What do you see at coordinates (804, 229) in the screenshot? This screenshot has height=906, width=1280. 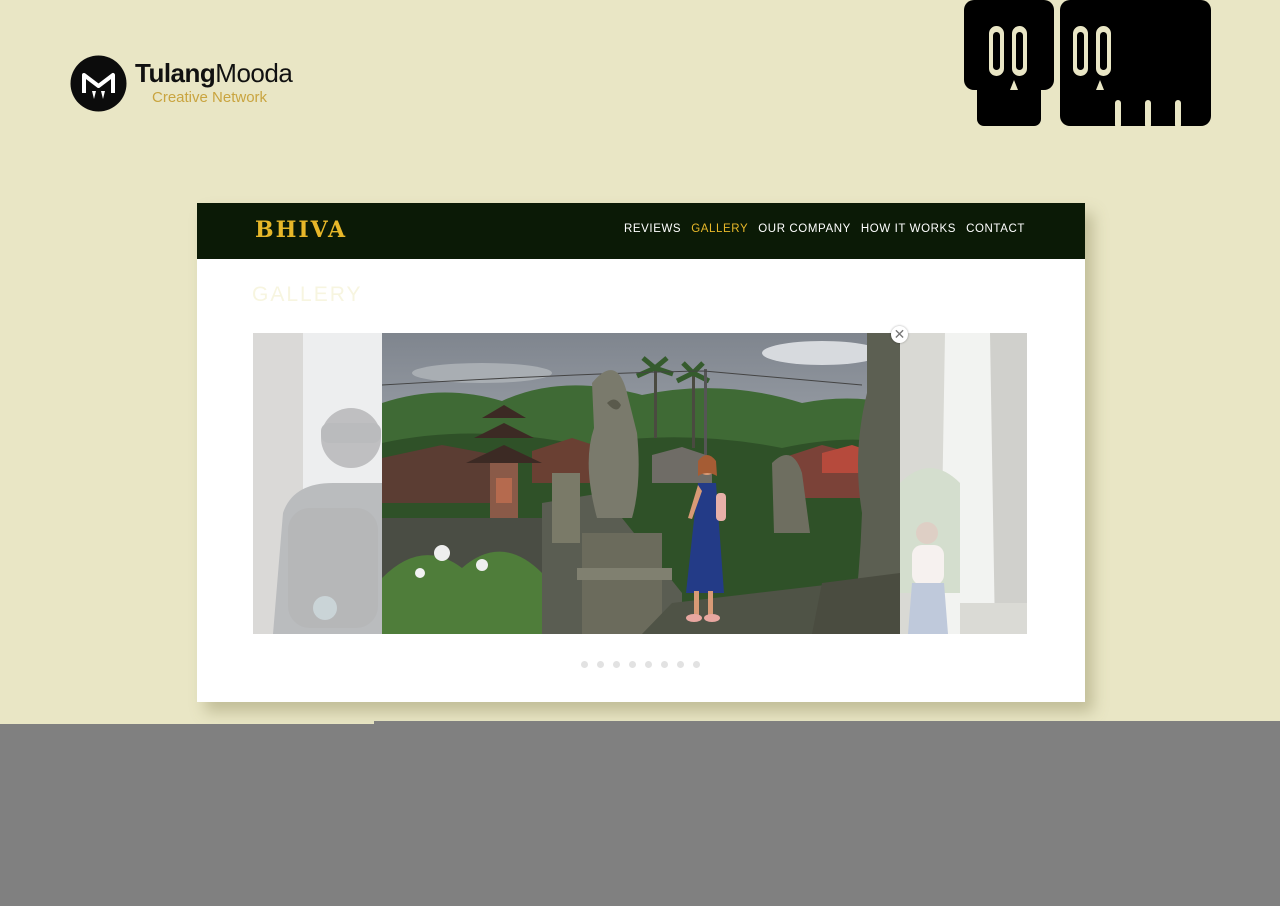 I see `nav-our-company: OUR COMPANY` at bounding box center [804, 229].